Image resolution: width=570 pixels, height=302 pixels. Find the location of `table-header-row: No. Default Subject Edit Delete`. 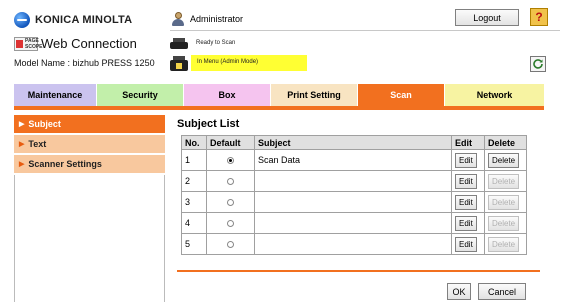

table-header-row: No. Default Subject Edit Delete is located at coordinates (354, 142).